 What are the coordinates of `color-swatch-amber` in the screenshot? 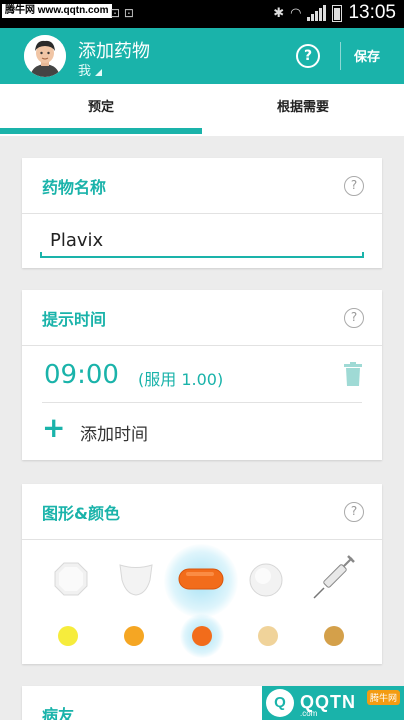 It's located at (134, 636).